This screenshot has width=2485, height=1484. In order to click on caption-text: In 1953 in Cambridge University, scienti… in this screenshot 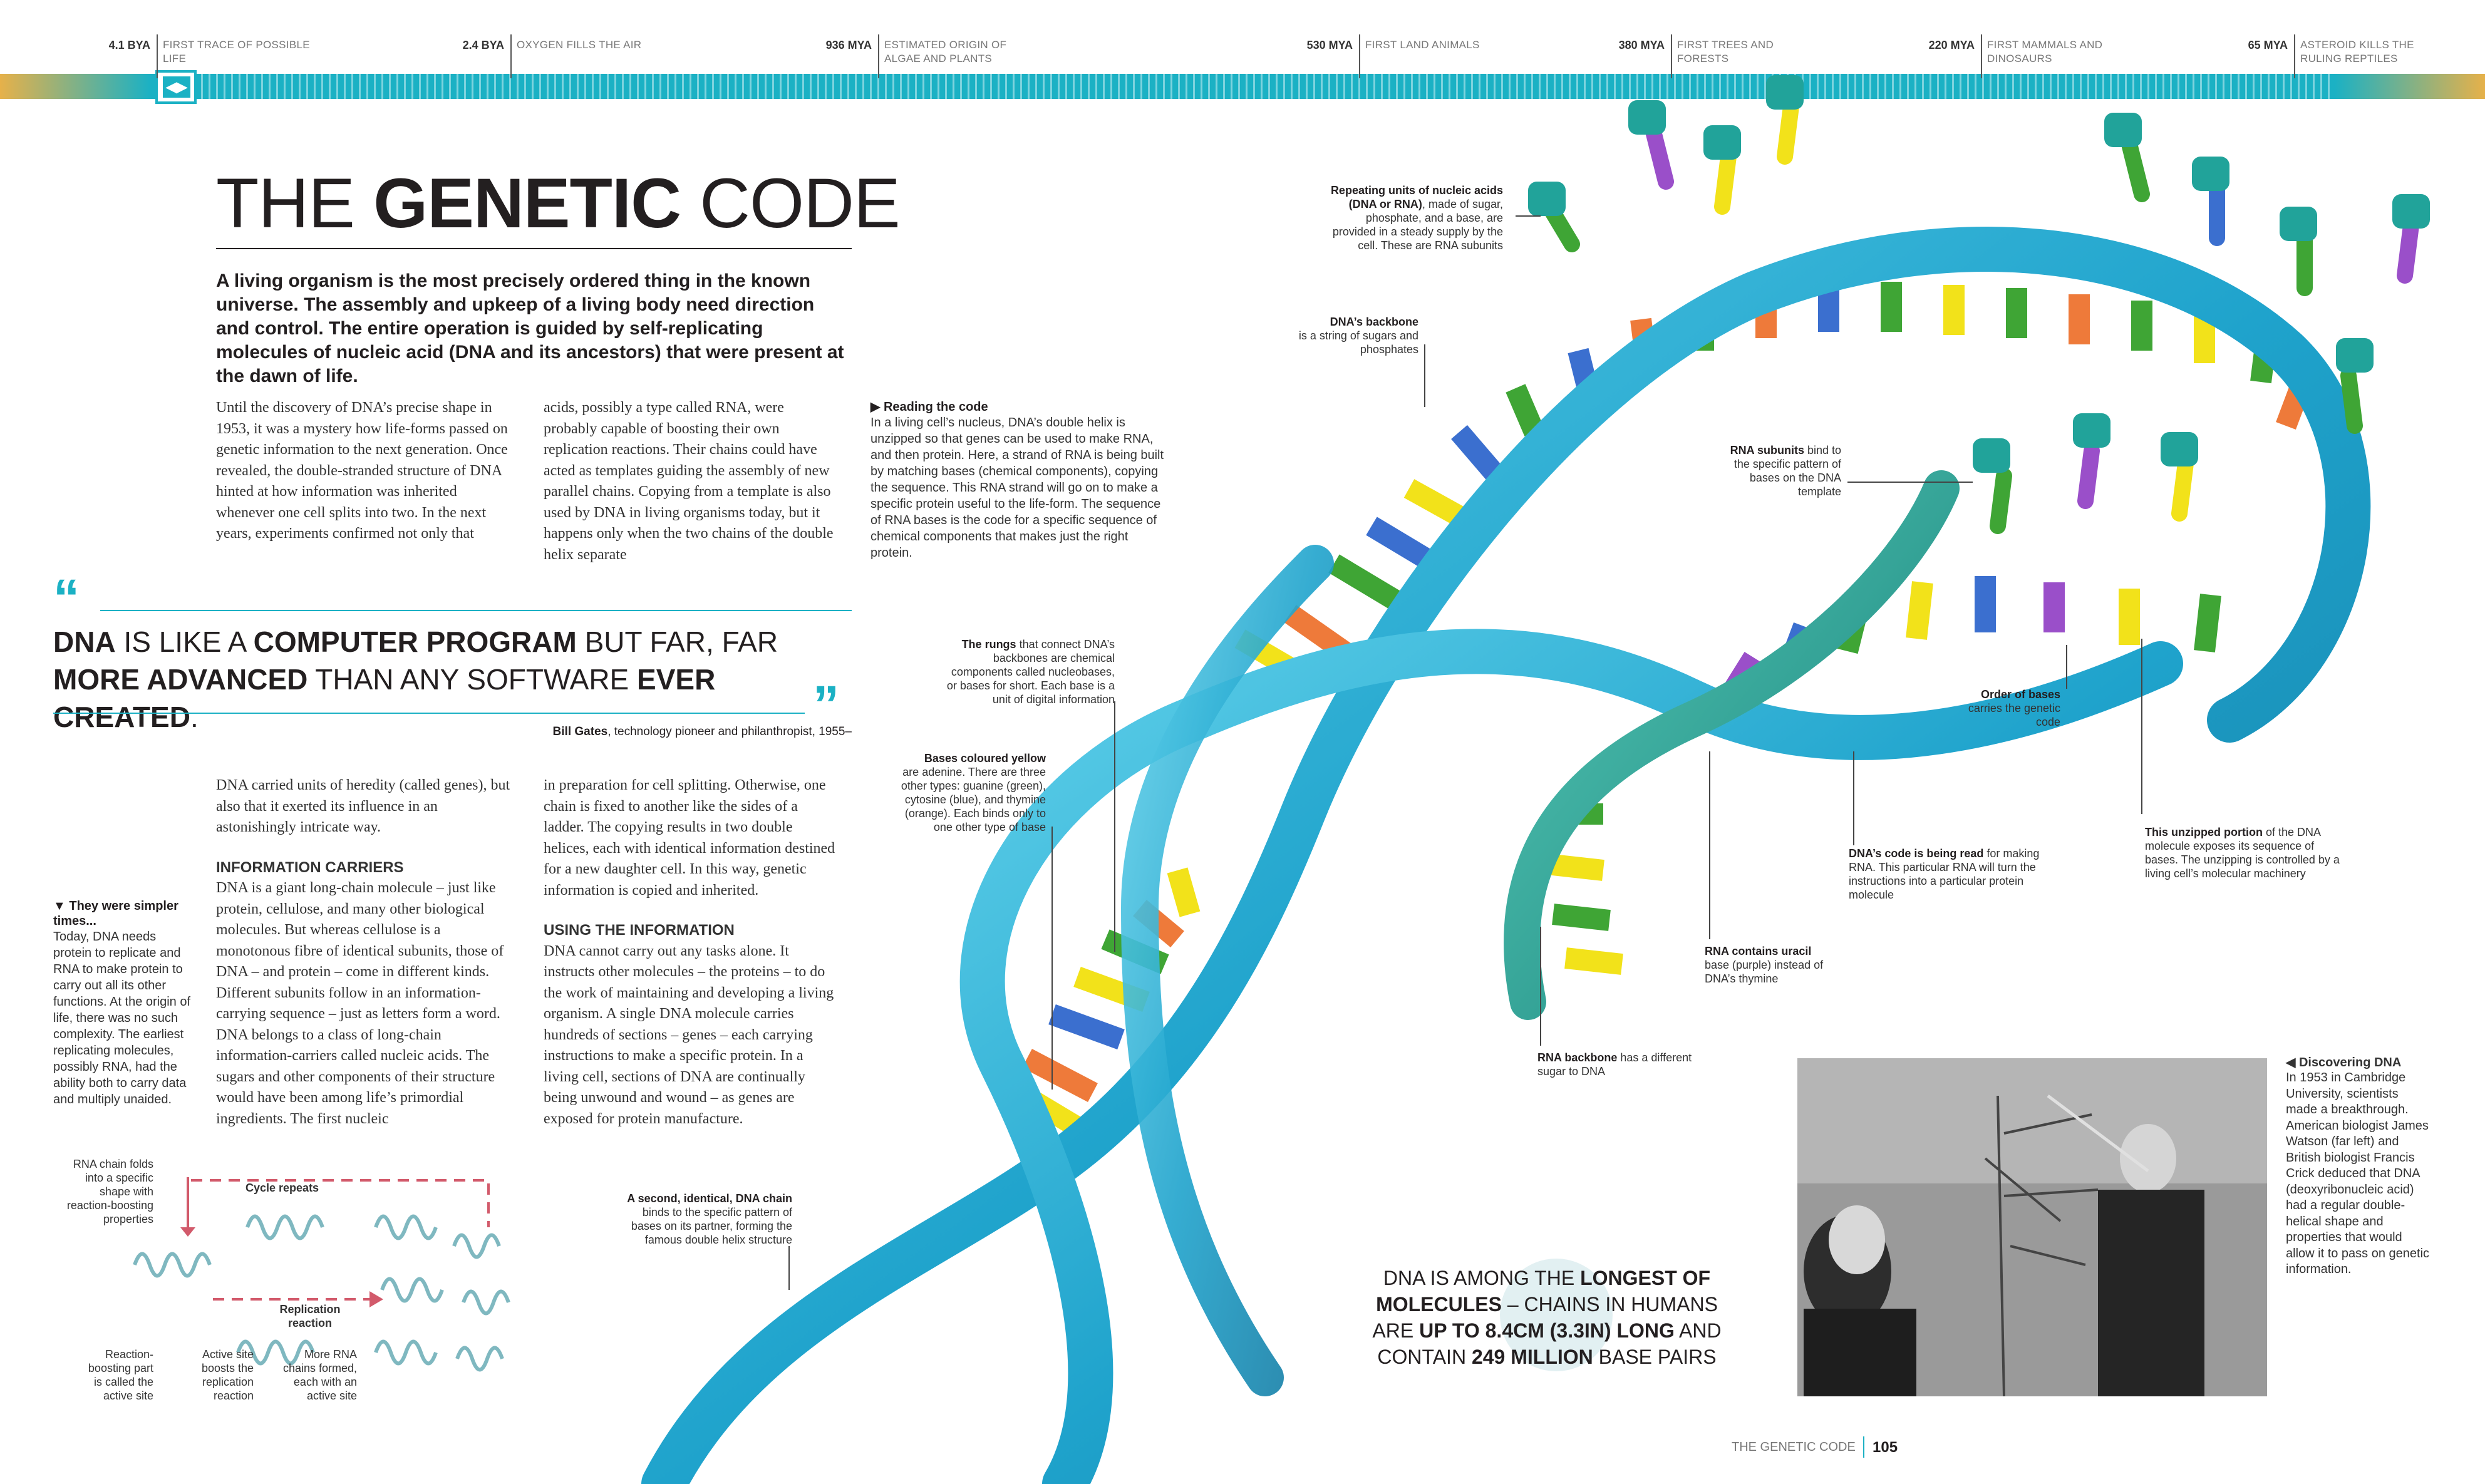, I will do `click(2358, 1173)`.